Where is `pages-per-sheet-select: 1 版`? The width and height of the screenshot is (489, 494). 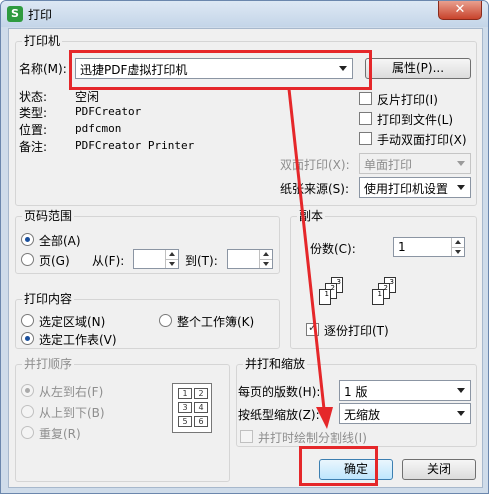
pages-per-sheet-select: 1 版 is located at coordinates (405, 390).